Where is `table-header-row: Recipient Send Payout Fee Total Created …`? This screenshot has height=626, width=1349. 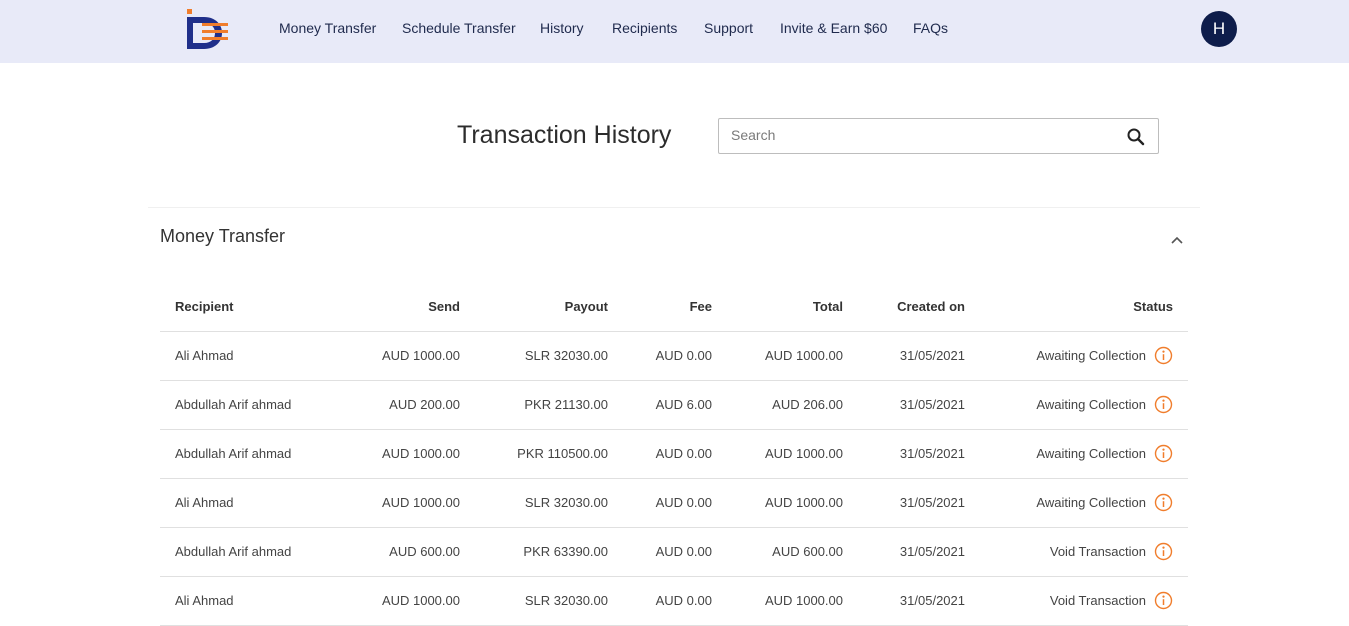 table-header-row: Recipient Send Payout Fee Total Created … is located at coordinates (674, 307).